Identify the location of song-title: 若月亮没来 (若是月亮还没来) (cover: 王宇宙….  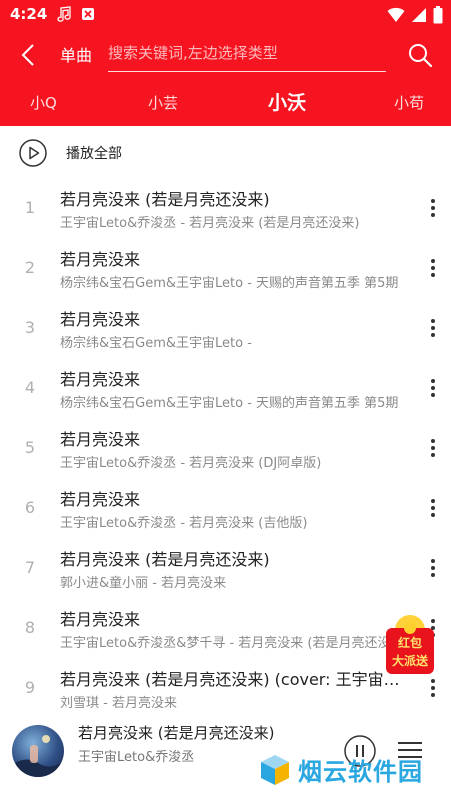
(230, 679).